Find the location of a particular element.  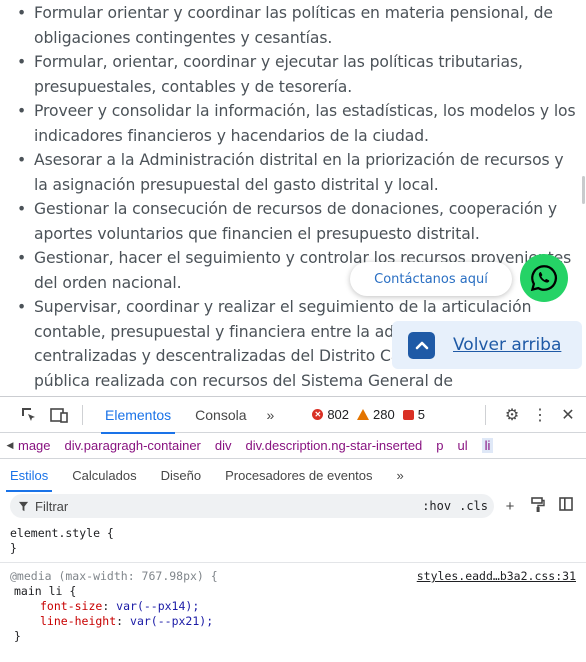

breadcrumb-item: div.paragragh-container is located at coordinates (133, 445).